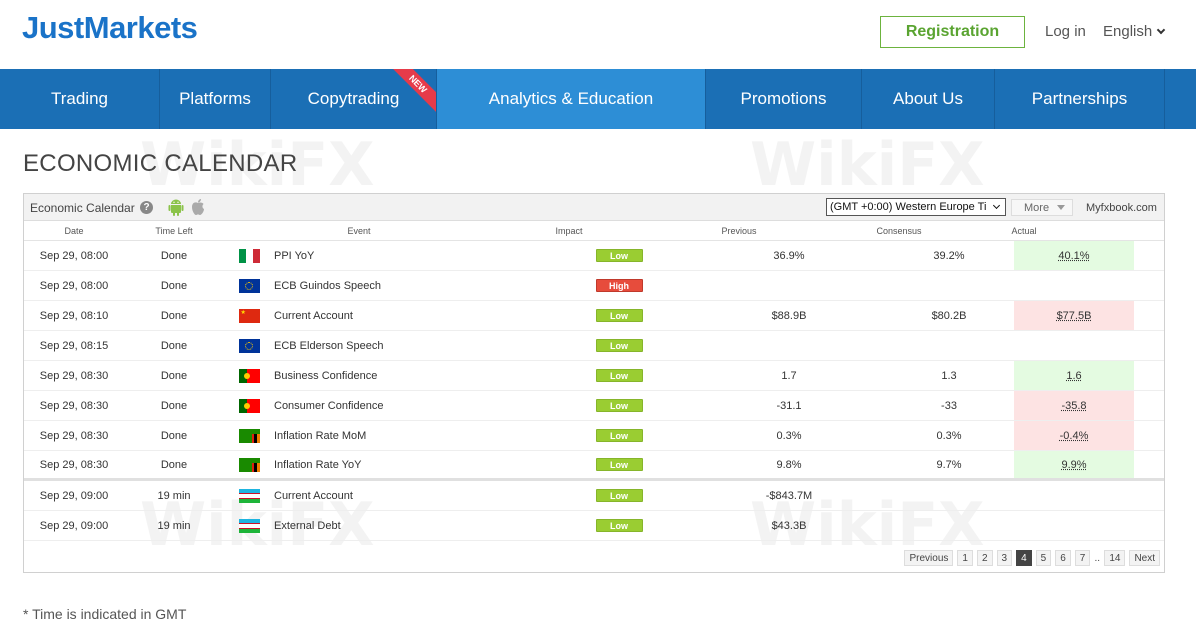 The image size is (1196, 633). I want to click on pager-page-button: 7, so click(1082, 558).